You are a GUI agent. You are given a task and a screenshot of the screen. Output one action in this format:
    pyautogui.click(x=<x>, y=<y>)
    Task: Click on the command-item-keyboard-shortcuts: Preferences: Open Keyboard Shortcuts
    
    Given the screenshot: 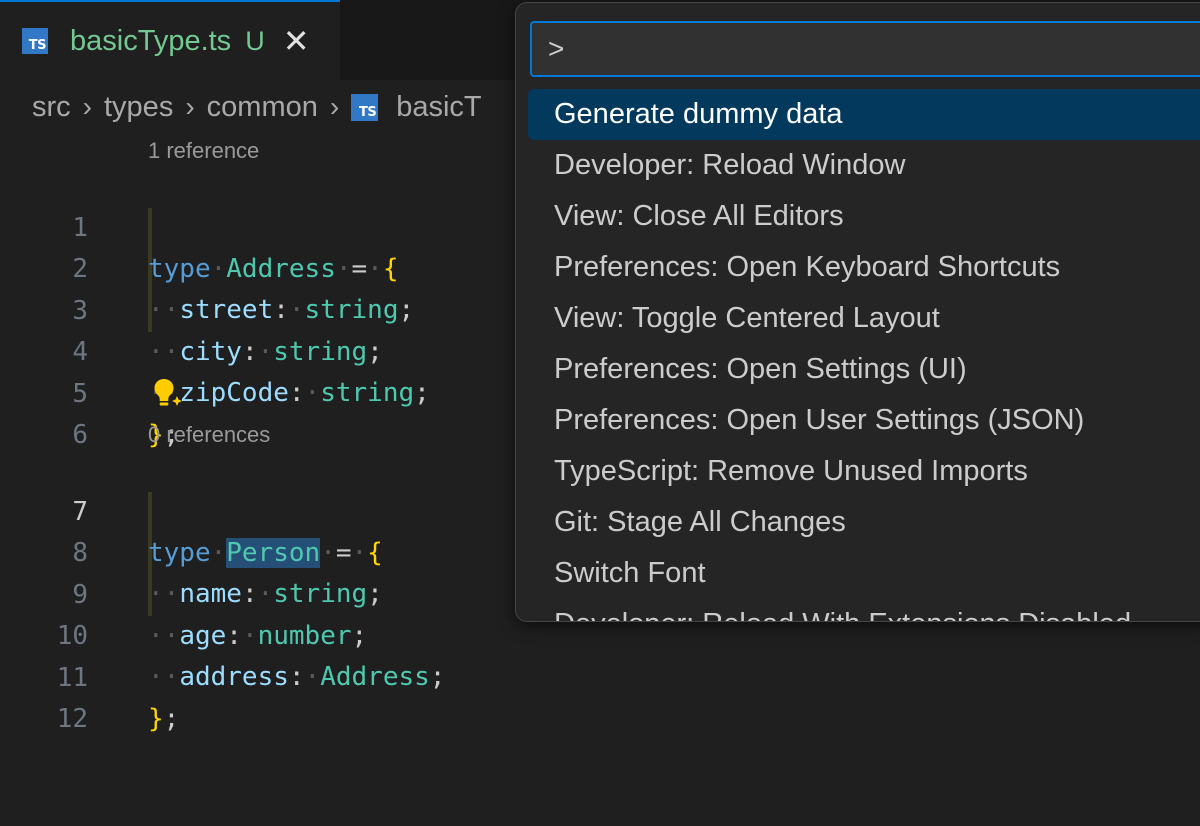 What is the action you would take?
    pyautogui.click(x=864, y=267)
    